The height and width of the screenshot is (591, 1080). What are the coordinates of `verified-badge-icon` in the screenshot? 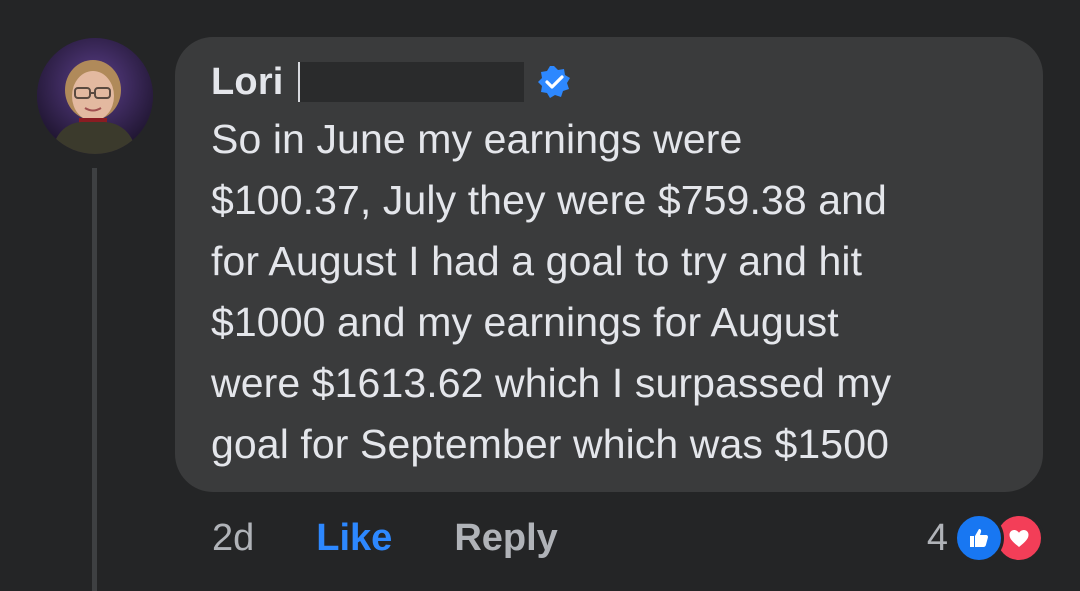 It's located at (553, 82).